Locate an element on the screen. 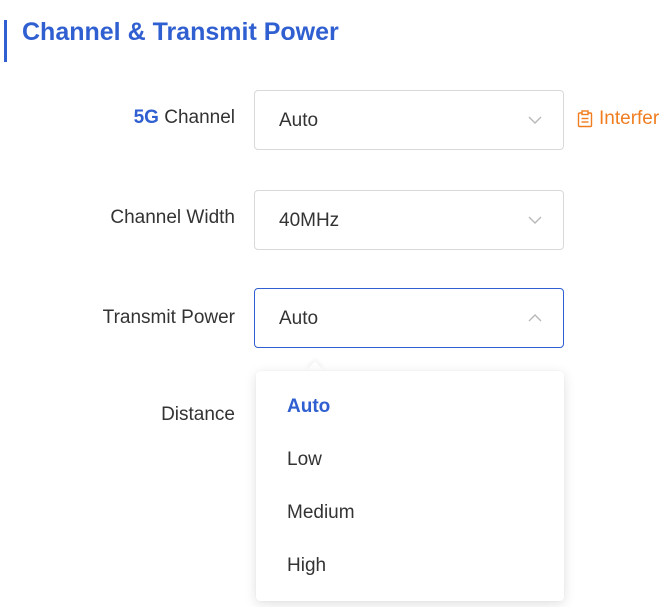  distance-label: Distance is located at coordinates (198, 414).